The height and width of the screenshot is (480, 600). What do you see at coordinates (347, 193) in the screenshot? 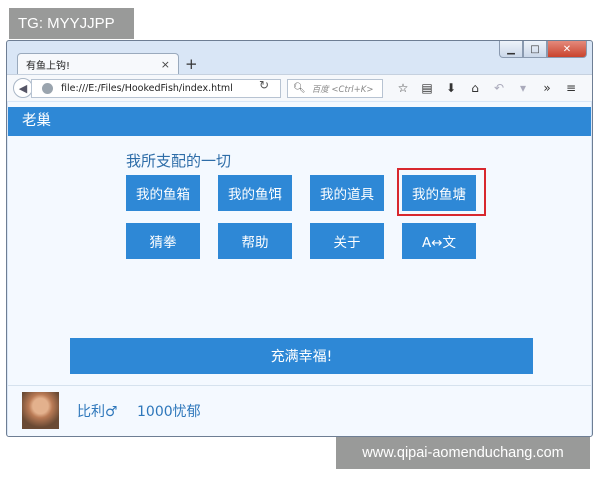
I see `items-button: 我的道具` at bounding box center [347, 193].